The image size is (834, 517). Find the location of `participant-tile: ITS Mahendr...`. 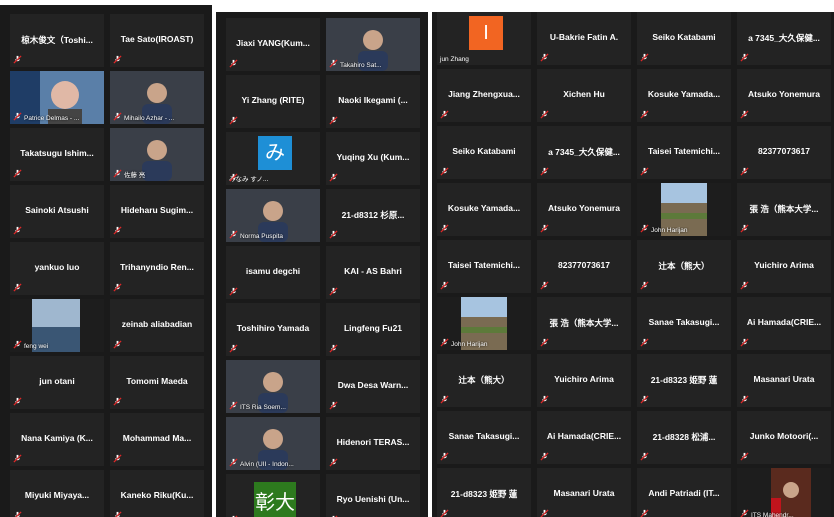

participant-tile: ITS Mahendr... is located at coordinates (784, 492).